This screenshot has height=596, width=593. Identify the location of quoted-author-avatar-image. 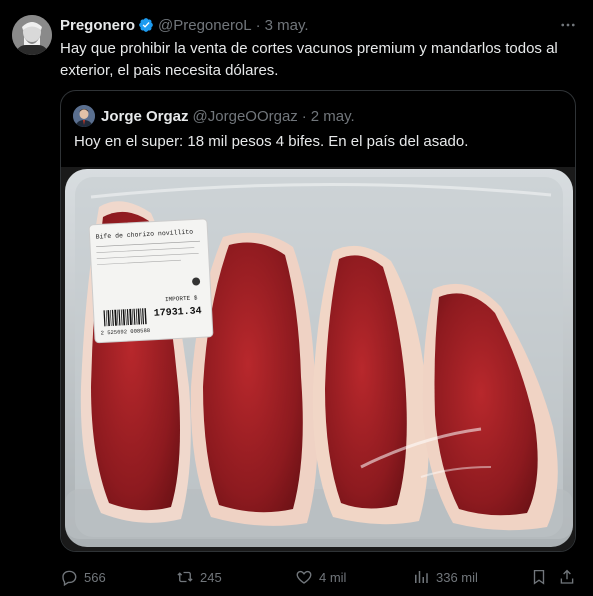
(84, 116).